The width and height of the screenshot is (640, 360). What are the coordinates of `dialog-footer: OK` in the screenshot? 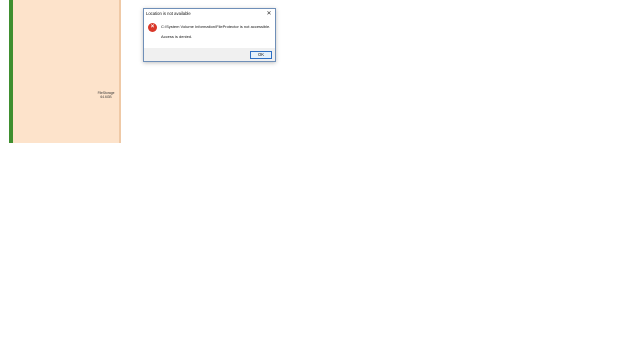 It's located at (209, 54).